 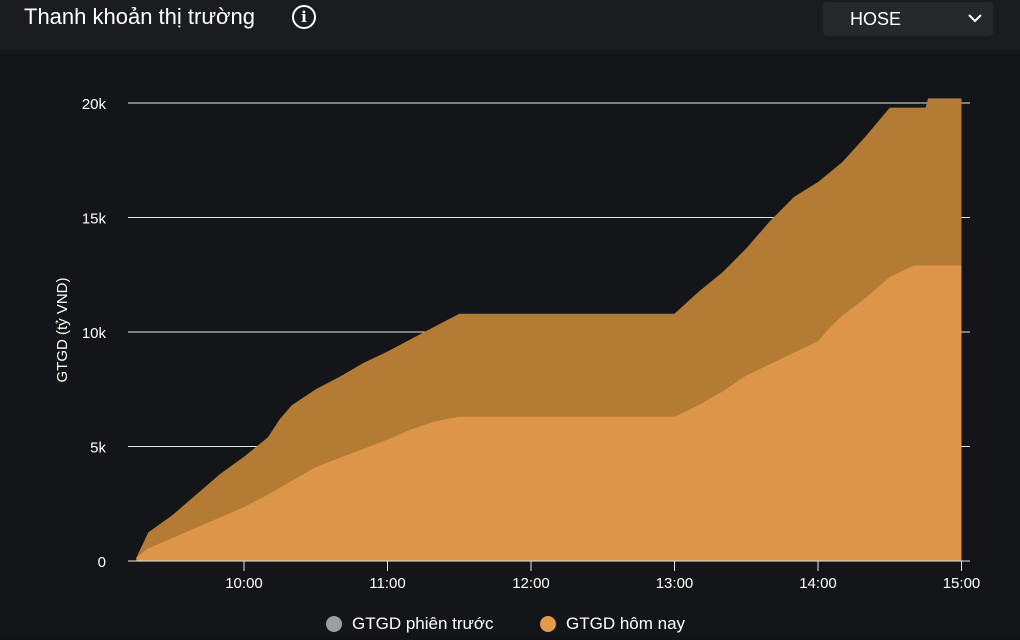 I want to click on legend-label-previous: GTGD phiên trước, so click(x=423, y=623).